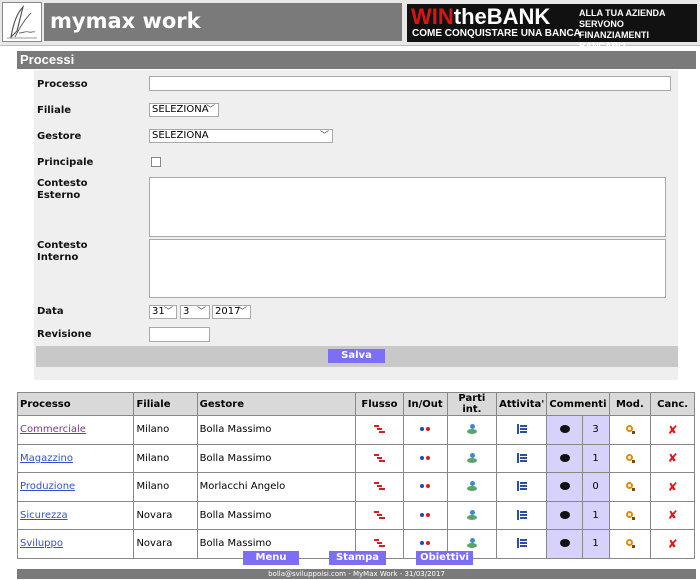  Describe the element at coordinates (379, 404) in the screenshot. I see `col-header-flusso: Flusso` at that location.